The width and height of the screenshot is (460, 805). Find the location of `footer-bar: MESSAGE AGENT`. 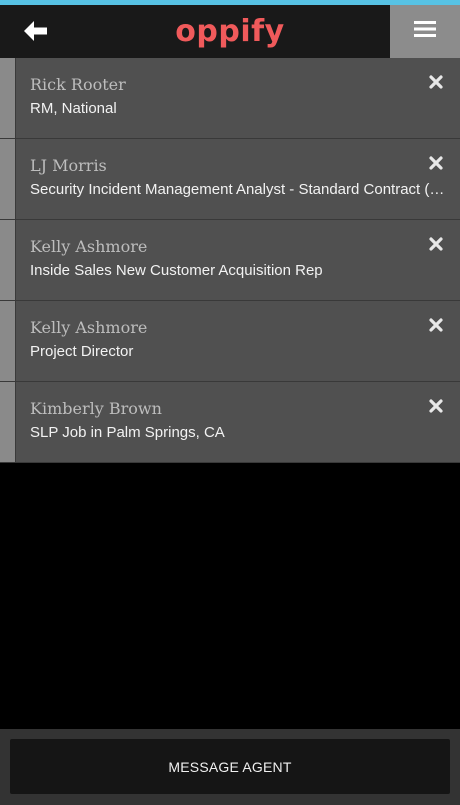

footer-bar: MESSAGE AGENT is located at coordinates (230, 767).